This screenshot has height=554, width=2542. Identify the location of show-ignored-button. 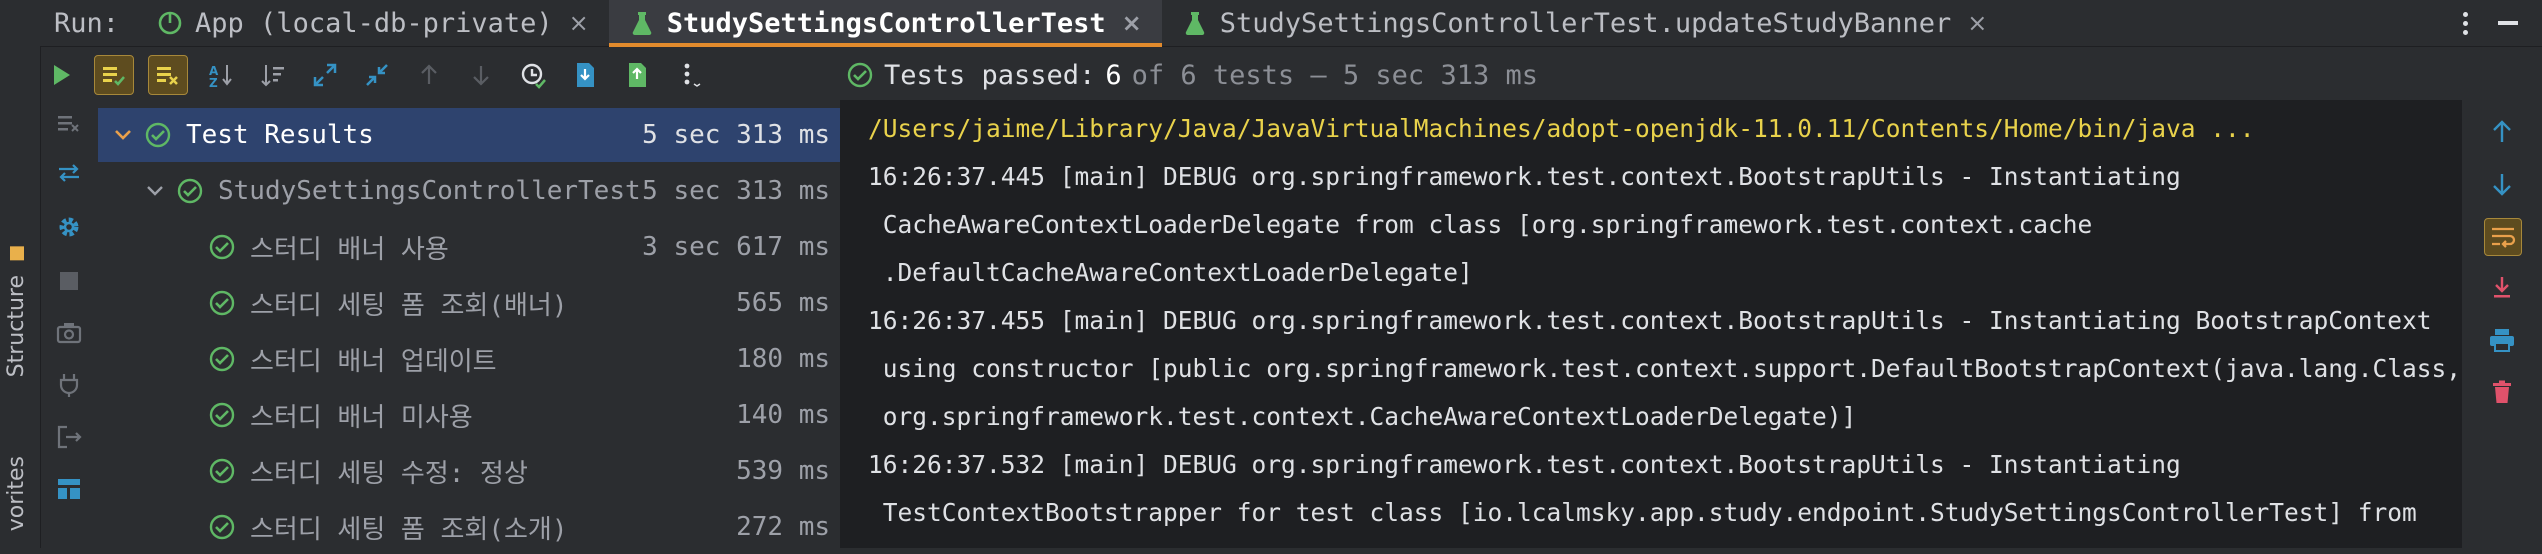
(168, 75).